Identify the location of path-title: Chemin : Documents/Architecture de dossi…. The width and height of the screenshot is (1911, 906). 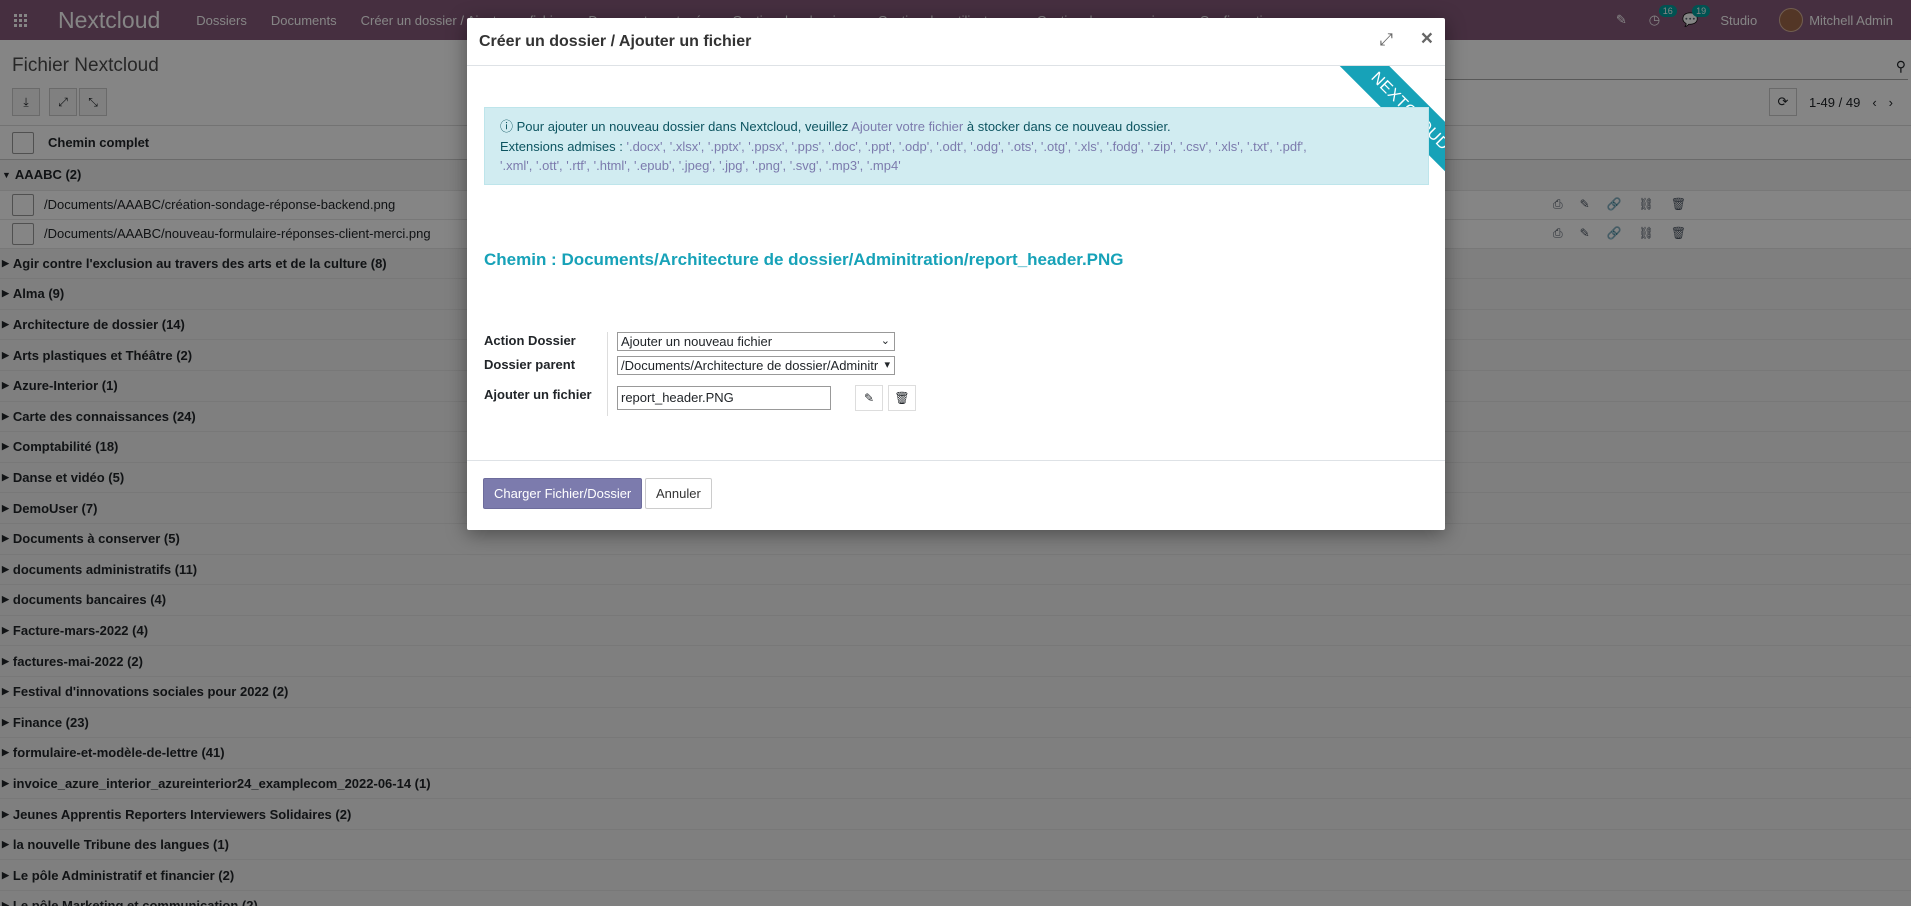
(804, 259).